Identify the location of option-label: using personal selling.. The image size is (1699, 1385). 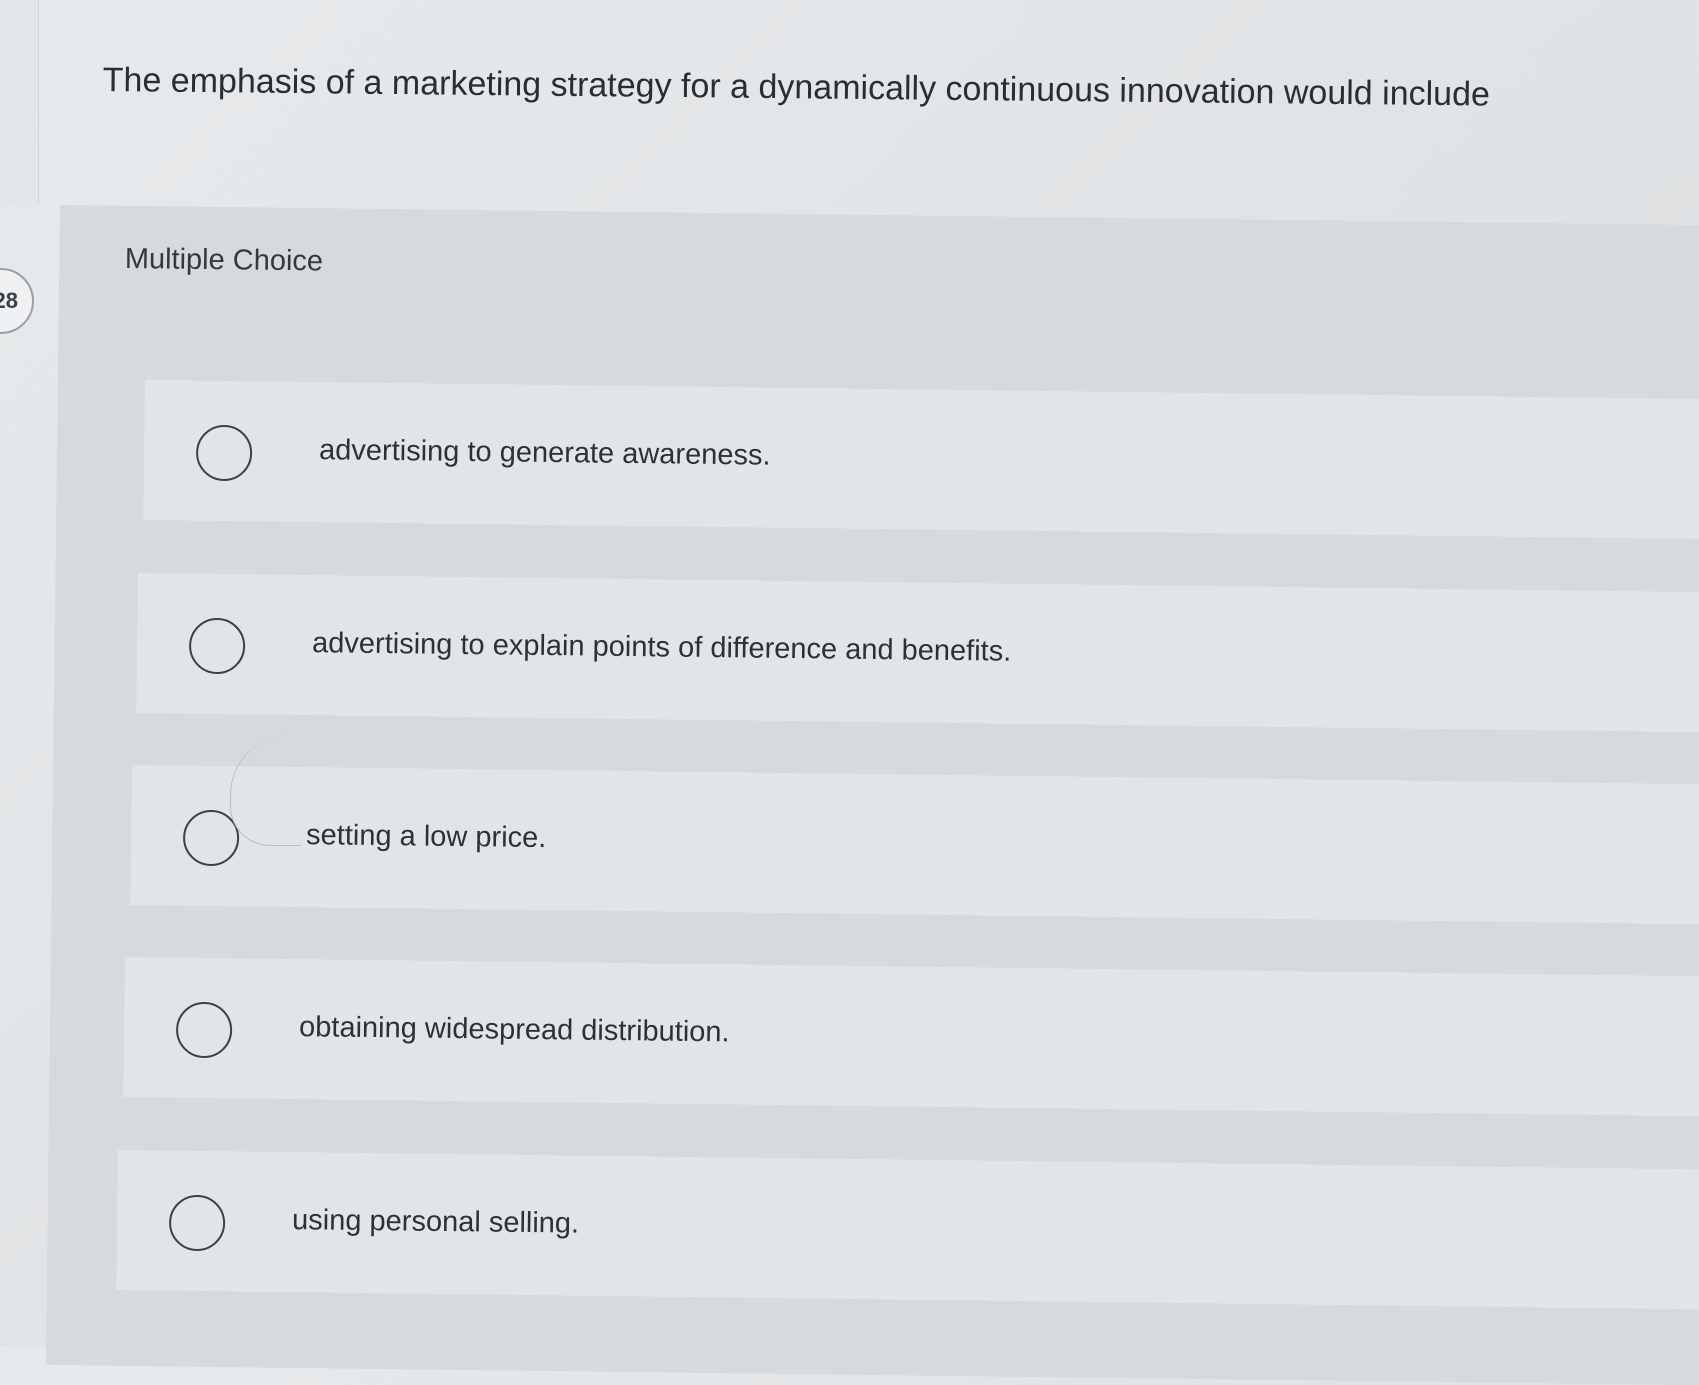
(435, 1222).